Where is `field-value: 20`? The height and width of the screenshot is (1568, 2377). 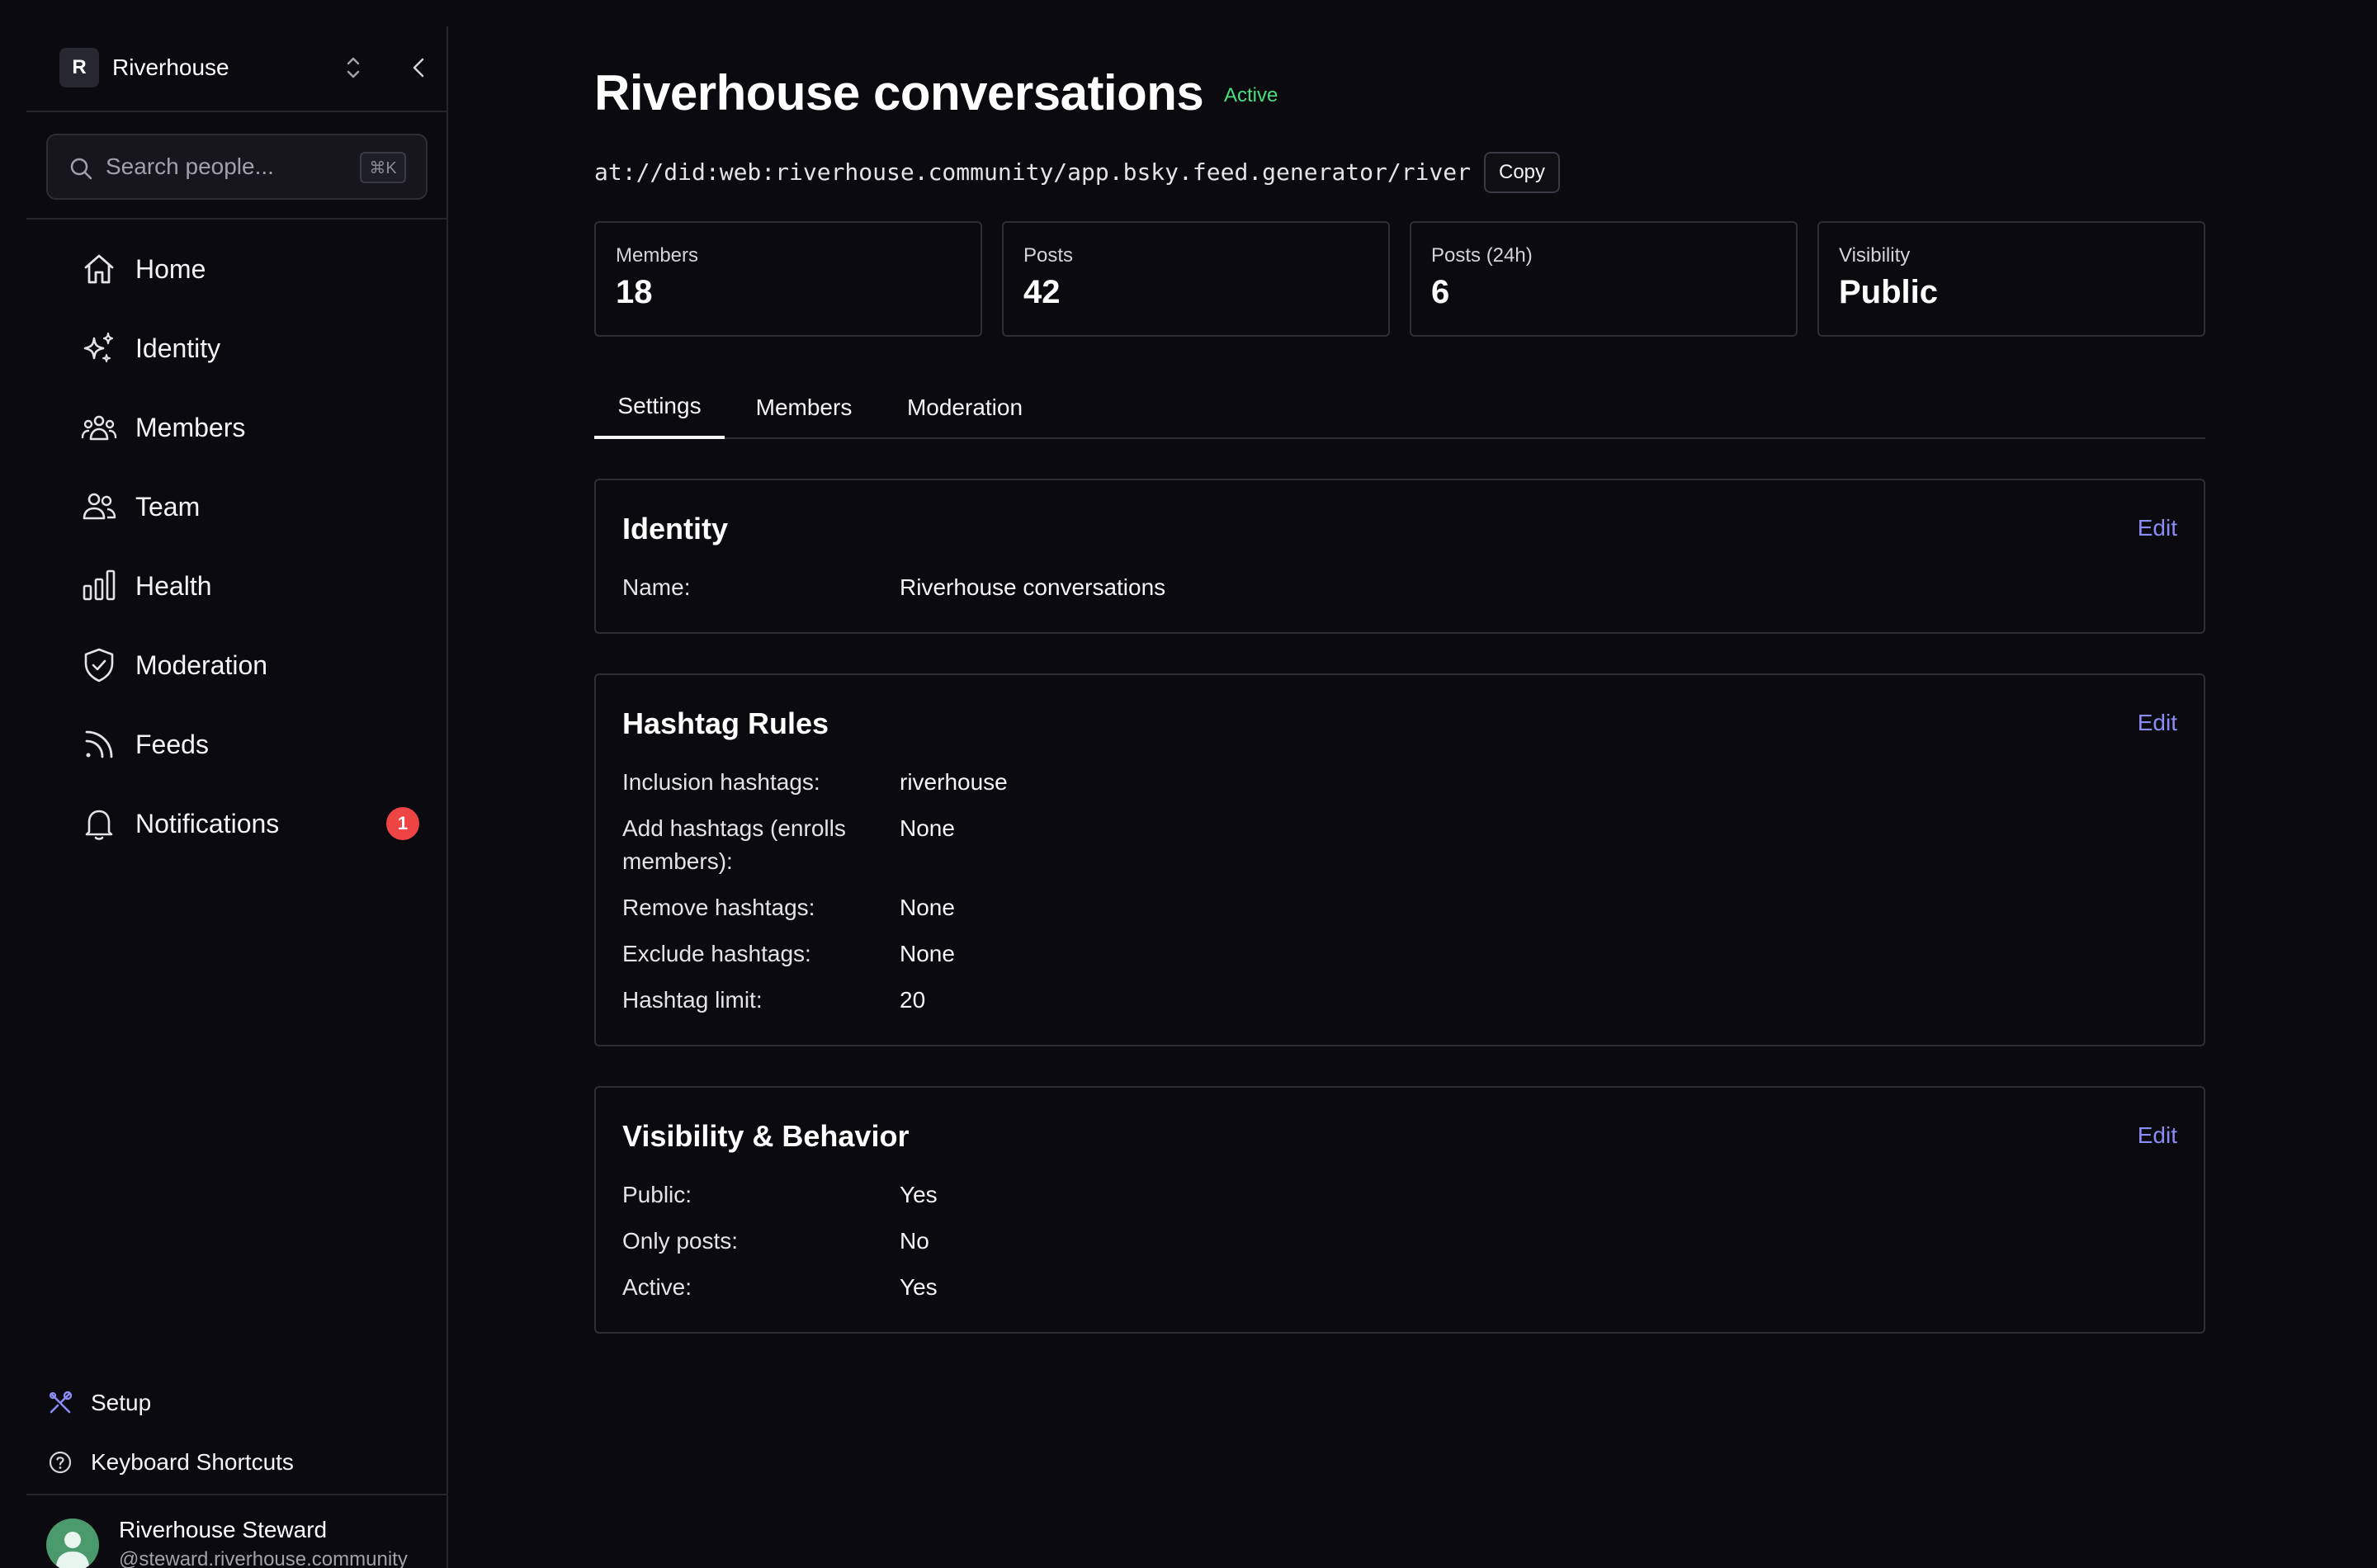 field-value: 20 is located at coordinates (913, 1000).